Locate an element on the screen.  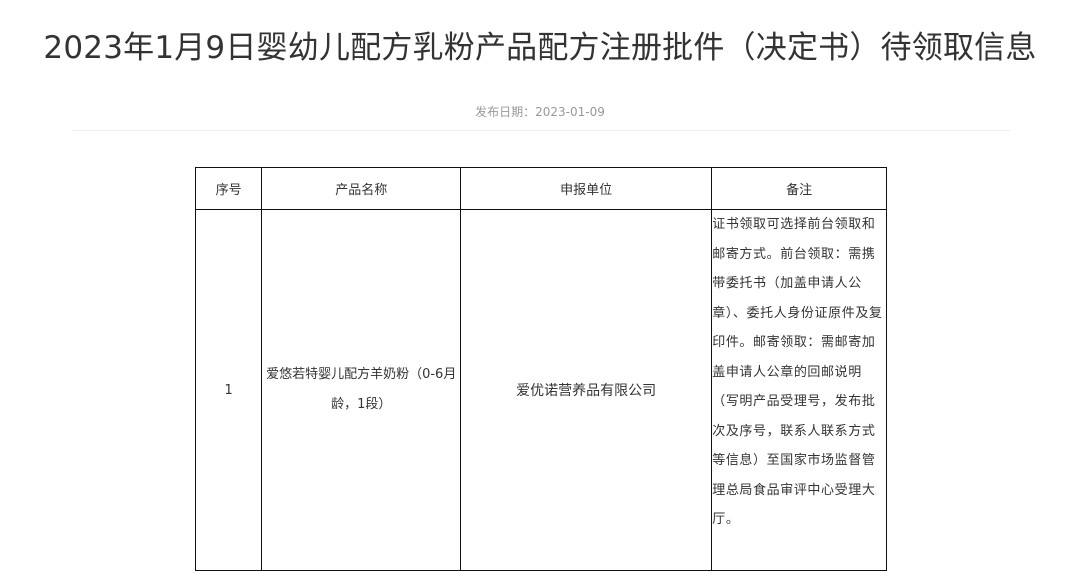
publish-date: 发布日期：2023-01-09 is located at coordinates (540, 112).